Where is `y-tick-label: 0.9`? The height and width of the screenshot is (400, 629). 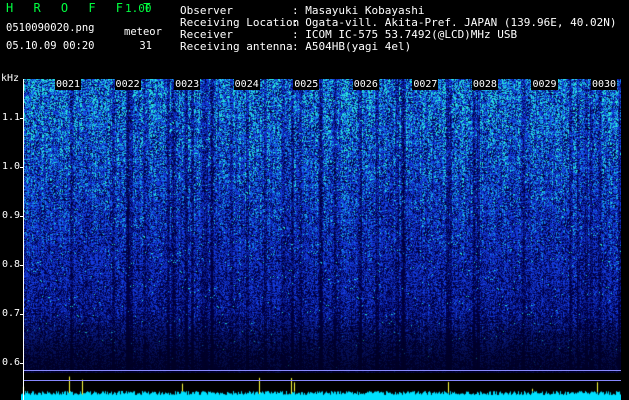
y-tick-label: 0.9 is located at coordinates (10, 216).